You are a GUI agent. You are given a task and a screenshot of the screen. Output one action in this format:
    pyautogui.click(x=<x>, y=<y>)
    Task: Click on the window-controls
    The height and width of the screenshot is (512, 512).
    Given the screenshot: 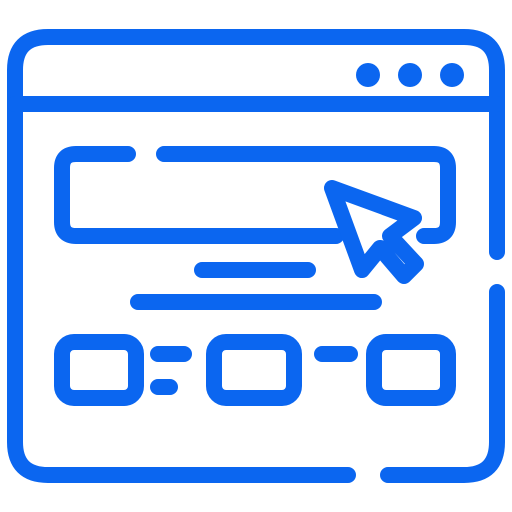 What is the action you would take?
    pyautogui.click(x=410, y=75)
    